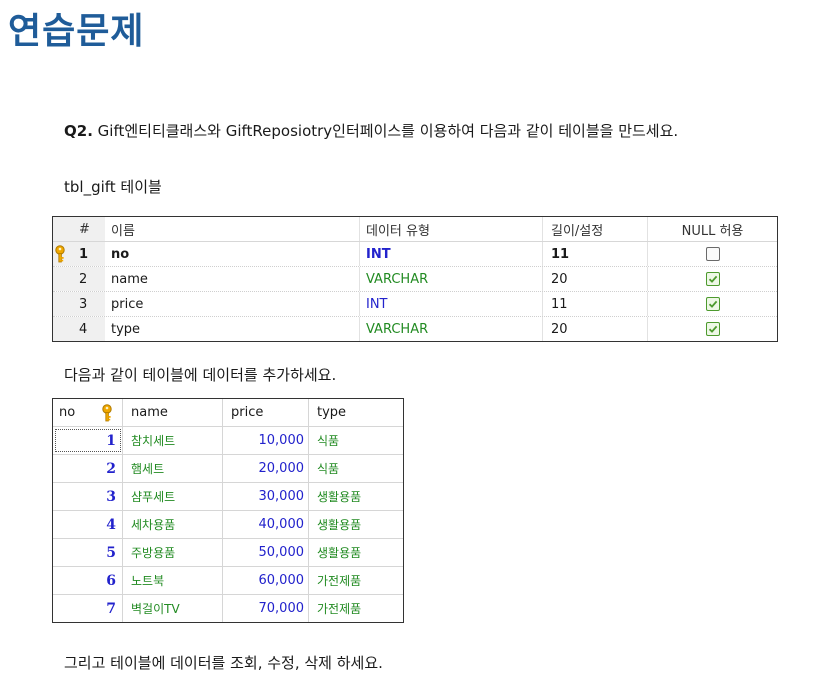 The width and height of the screenshot is (834, 684). Describe the element at coordinates (88, 552) in the screenshot. I see `data-cell-no: 5` at that location.